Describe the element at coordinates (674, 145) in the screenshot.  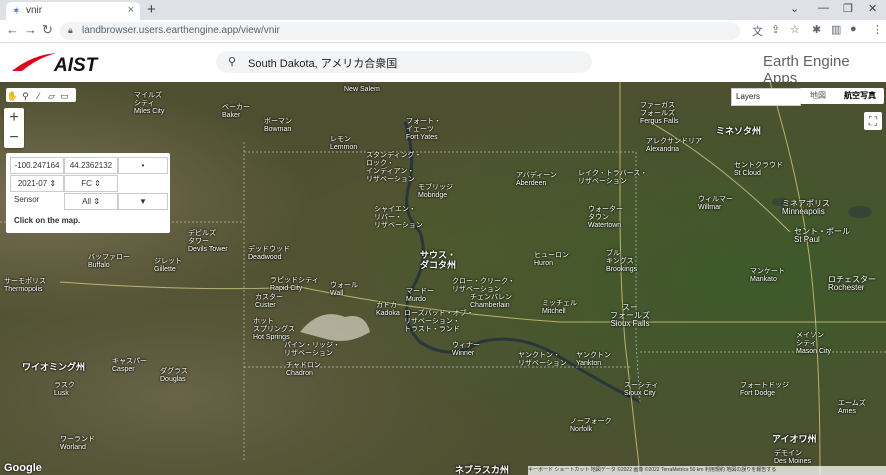
I see `label-alexandria: アレクサンドリア Alexandria` at that location.